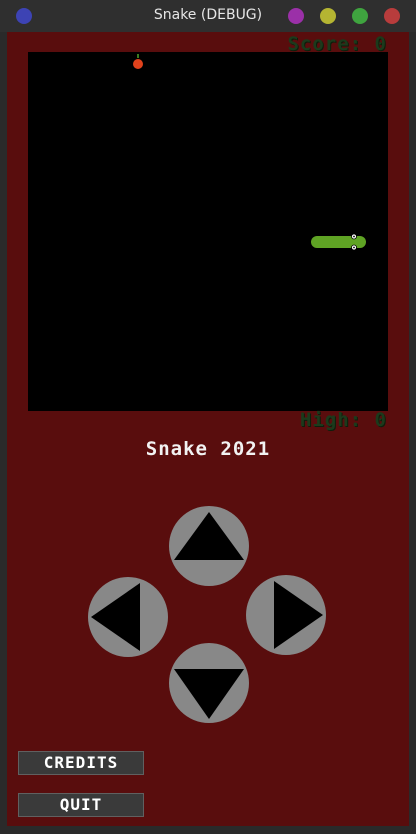 The width and height of the screenshot is (416, 834). I want to click on up-button, so click(209, 546).